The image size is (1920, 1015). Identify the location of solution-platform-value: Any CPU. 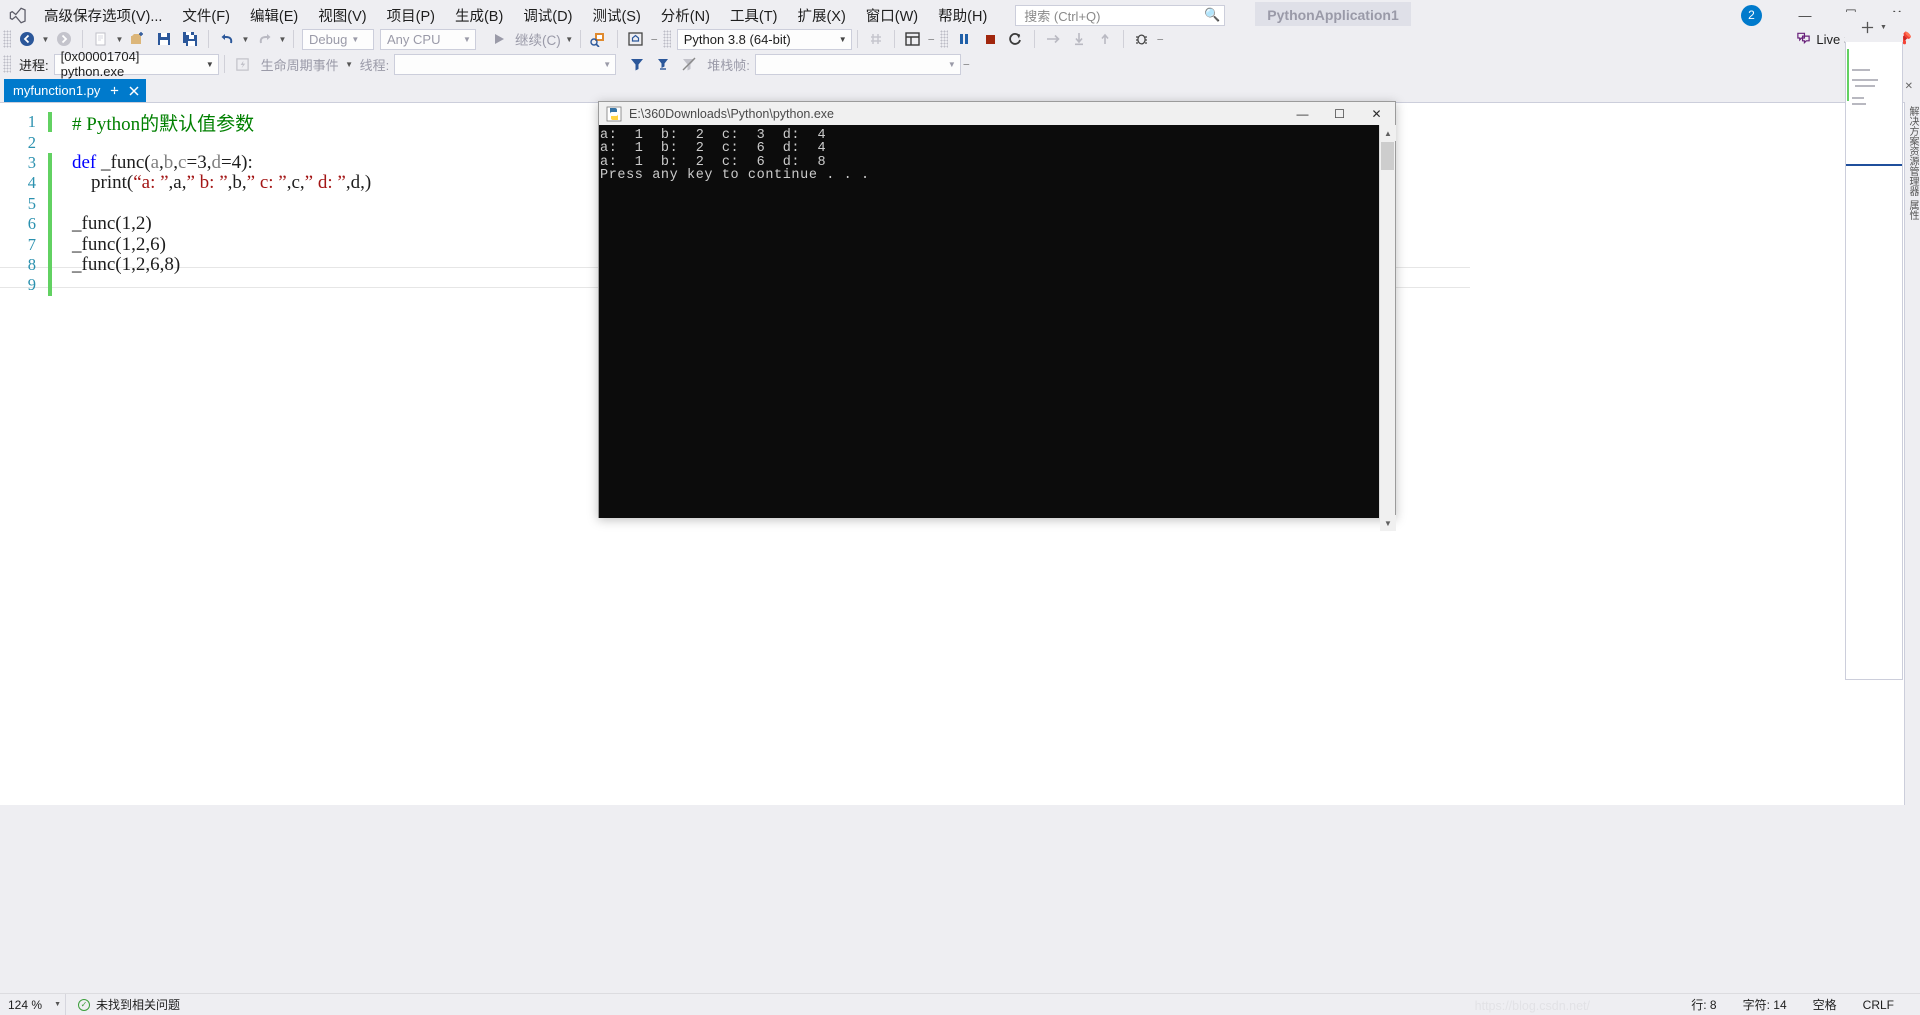
(414, 39).